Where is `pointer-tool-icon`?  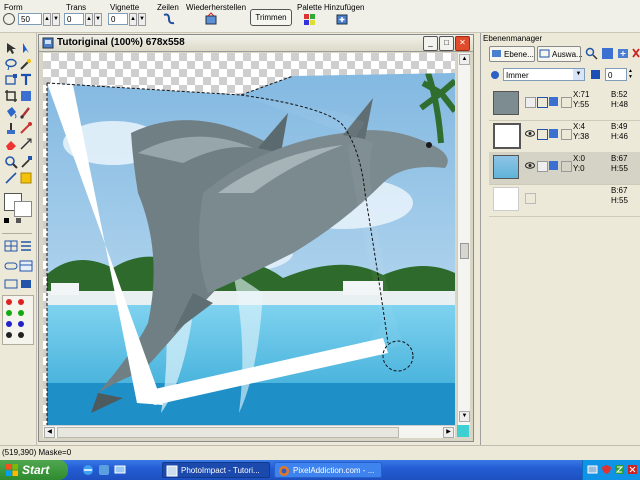
pointer-tool-icon is located at coordinates (26, 48).